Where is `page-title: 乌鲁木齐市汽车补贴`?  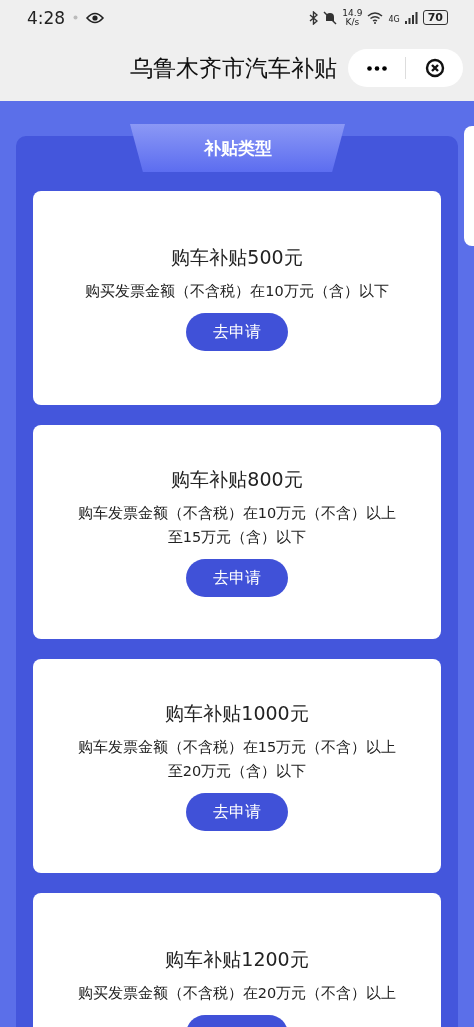
page-title: 乌鲁木齐市汽车补贴 is located at coordinates (233, 68).